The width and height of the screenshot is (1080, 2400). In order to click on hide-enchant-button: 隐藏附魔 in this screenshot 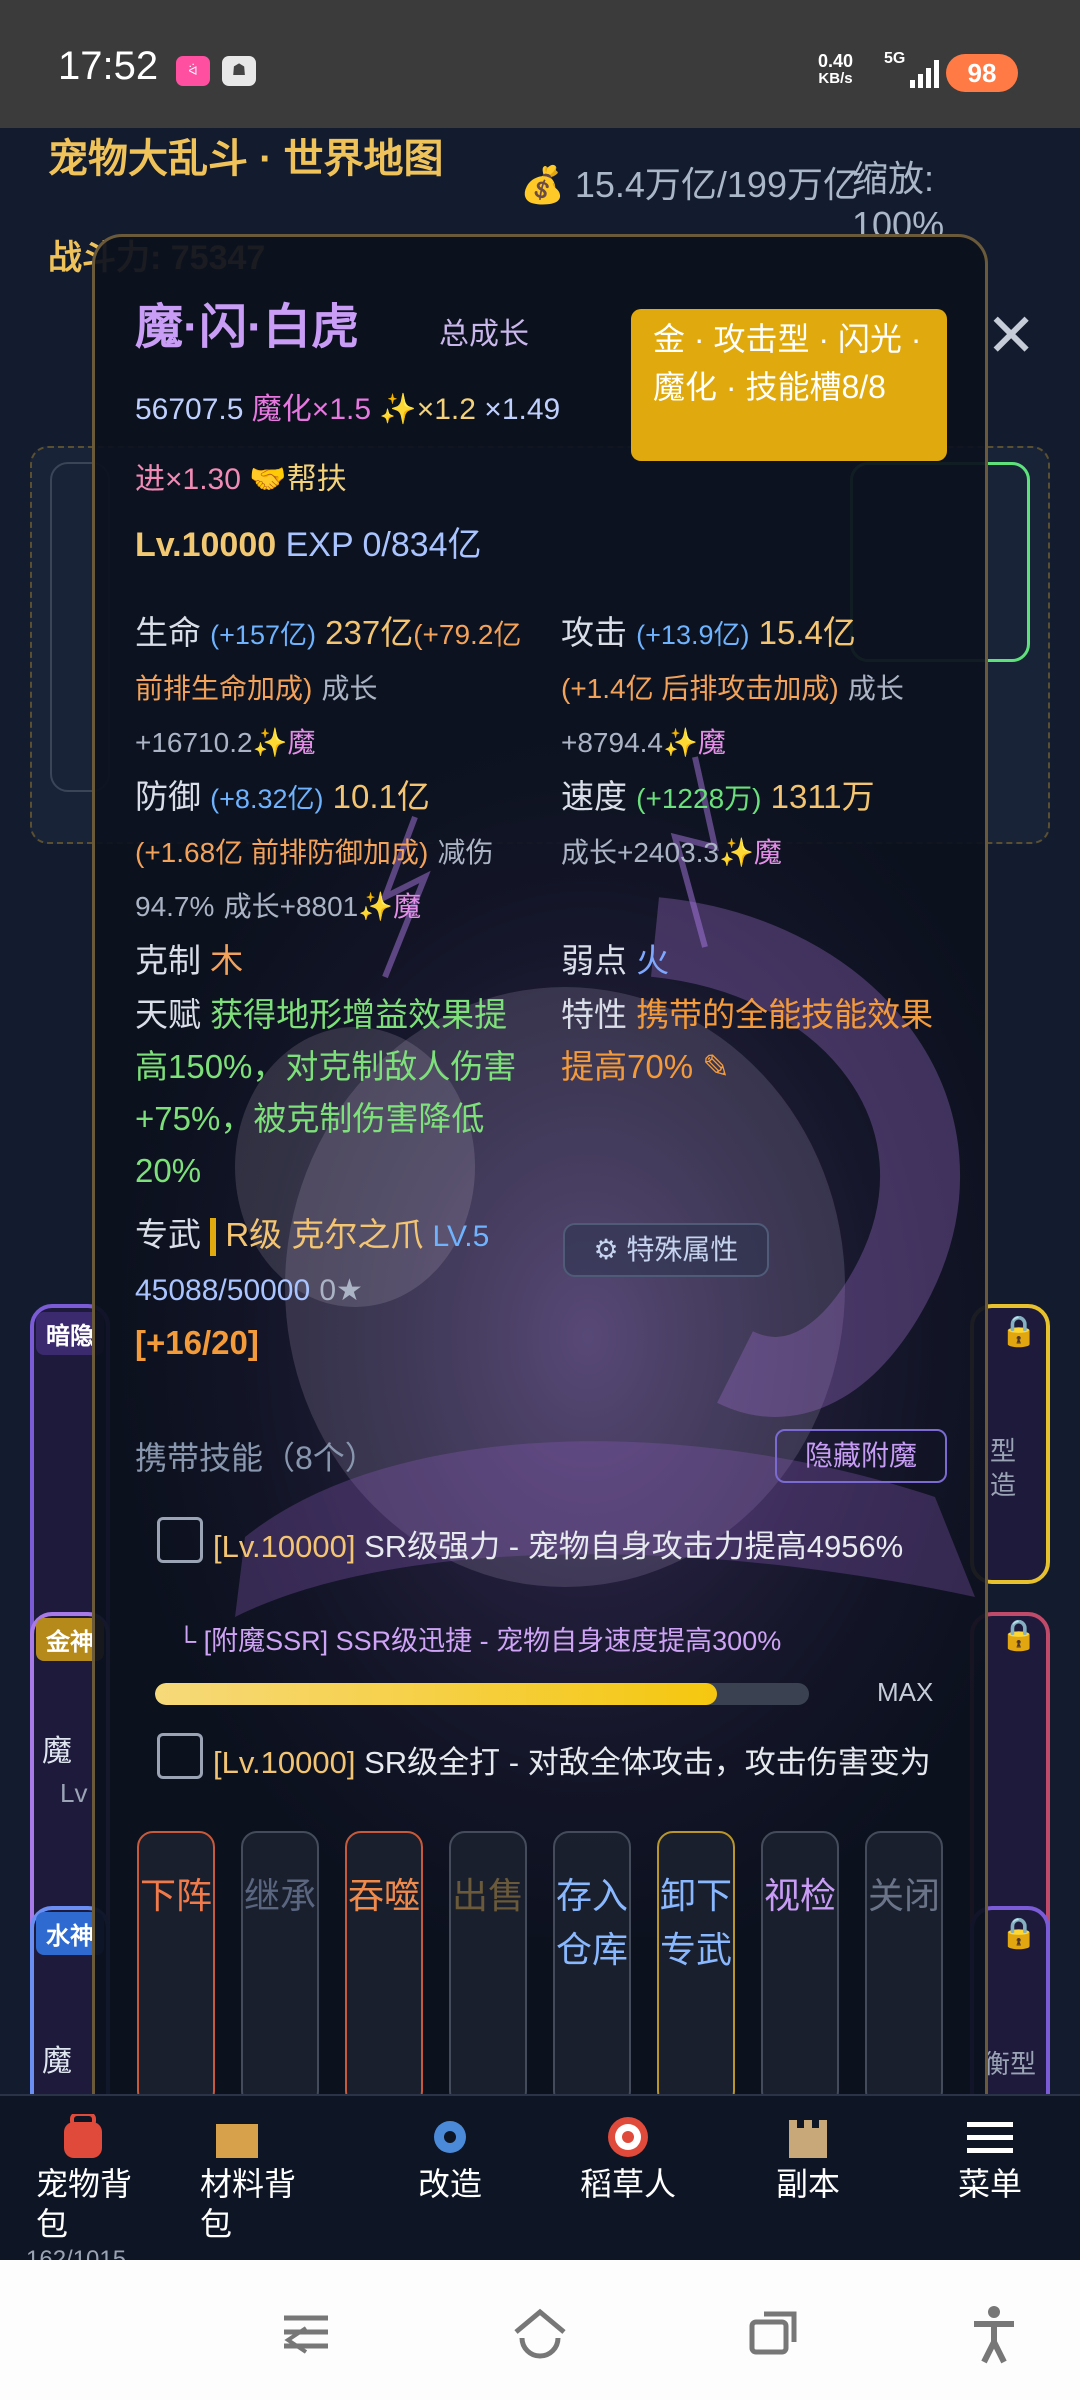, I will do `click(861, 1456)`.